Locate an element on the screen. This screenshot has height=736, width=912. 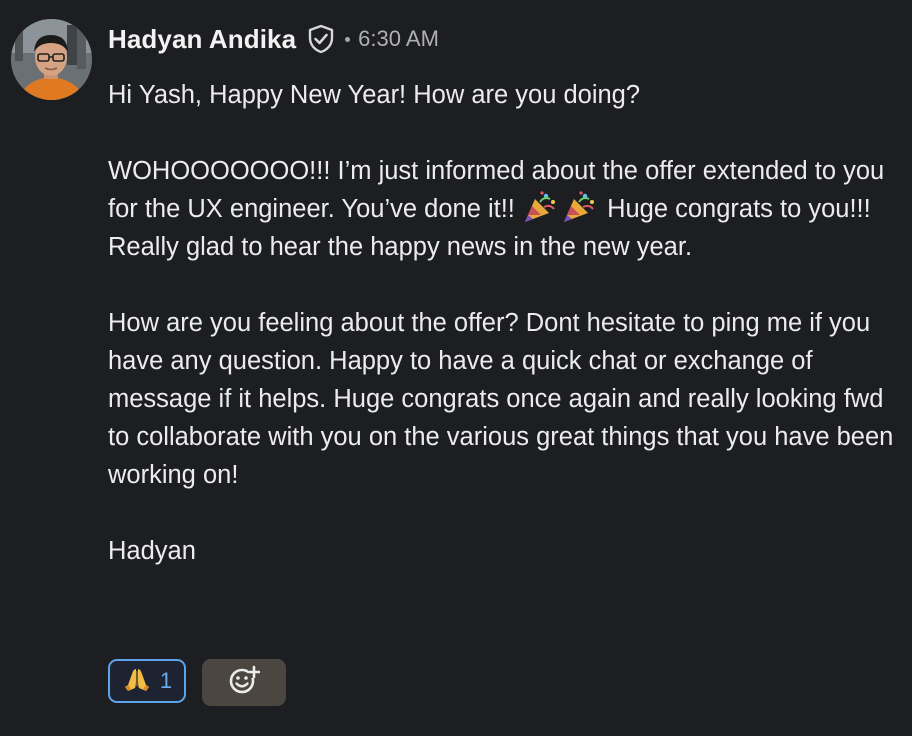
shield-check-icon is located at coordinates (321, 39).